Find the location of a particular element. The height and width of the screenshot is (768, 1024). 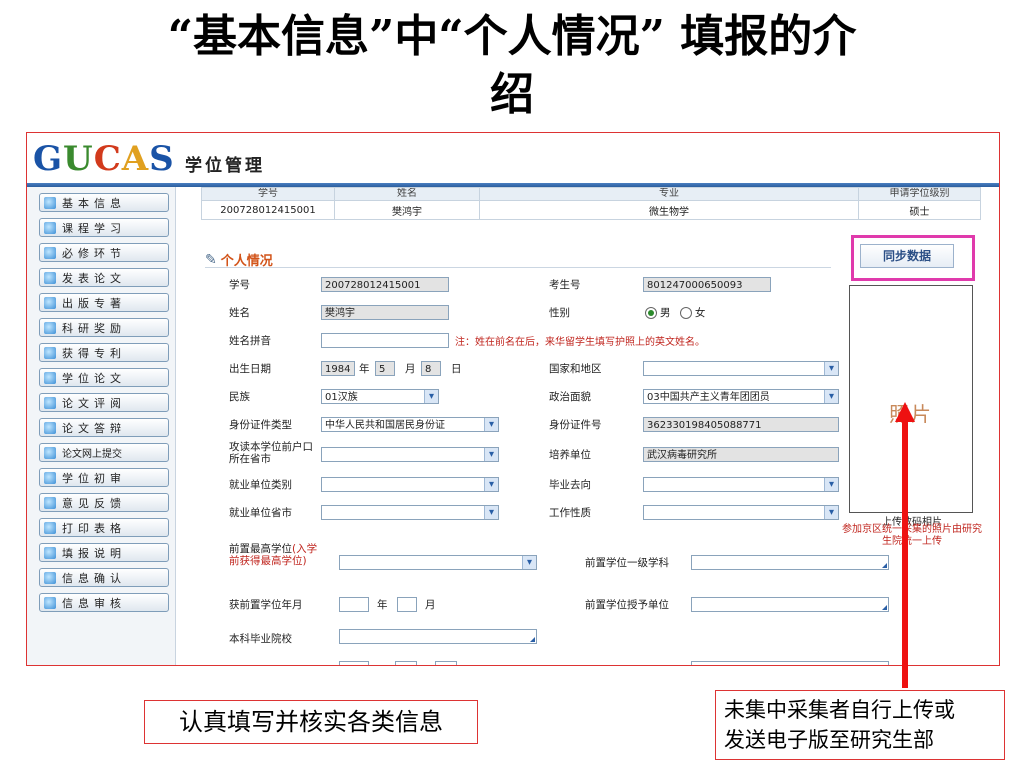

unit-label: 培养单位 is located at coordinates (570, 455).